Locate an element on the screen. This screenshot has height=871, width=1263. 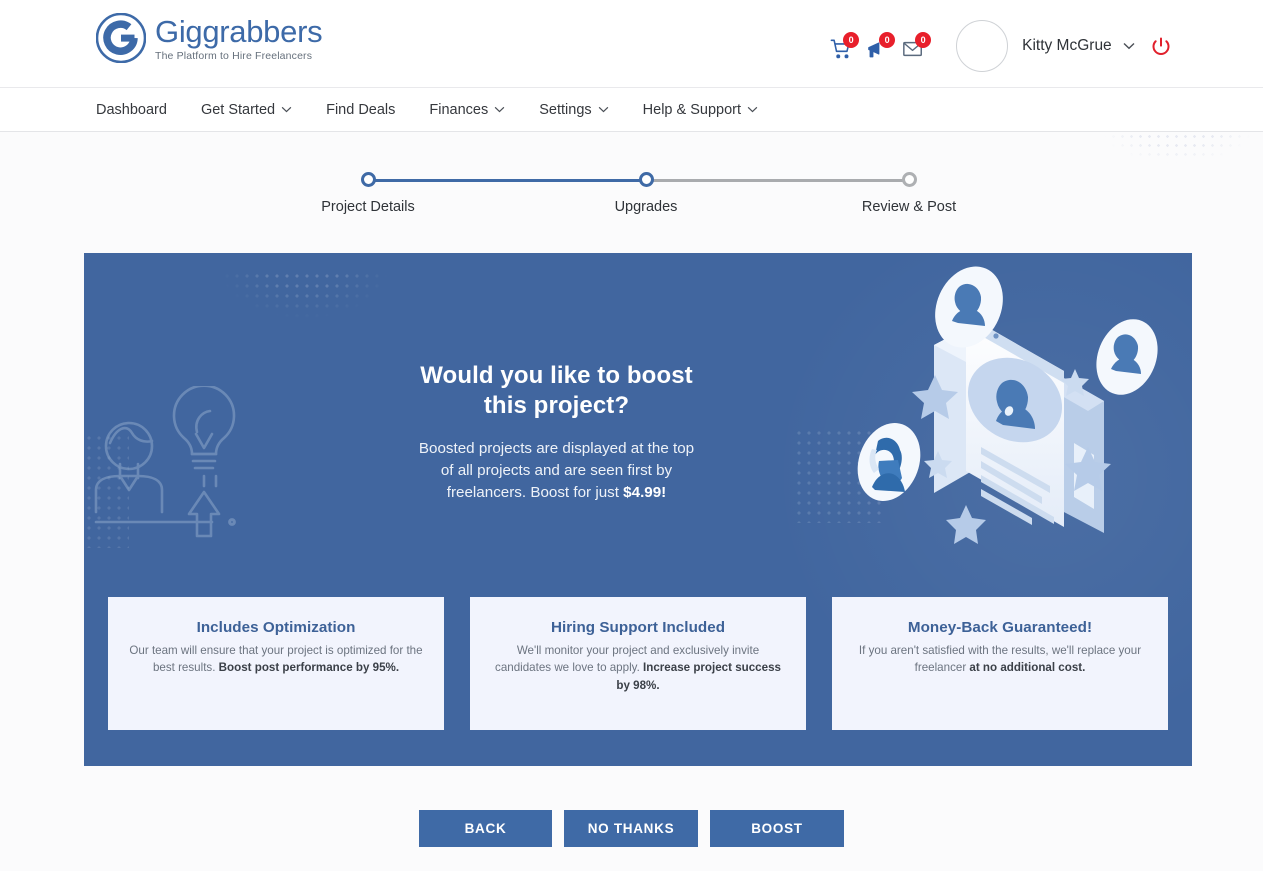
stepper-track is located at coordinates (639, 180).